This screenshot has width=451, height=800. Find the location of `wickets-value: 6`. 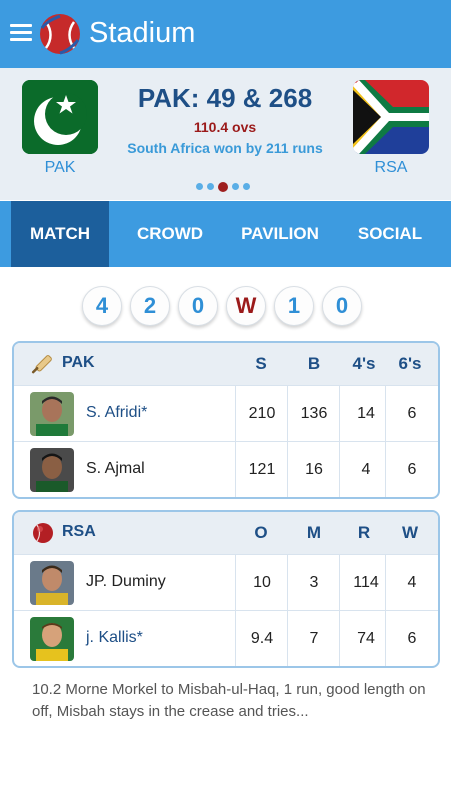

wickets-value: 6 is located at coordinates (411, 638).